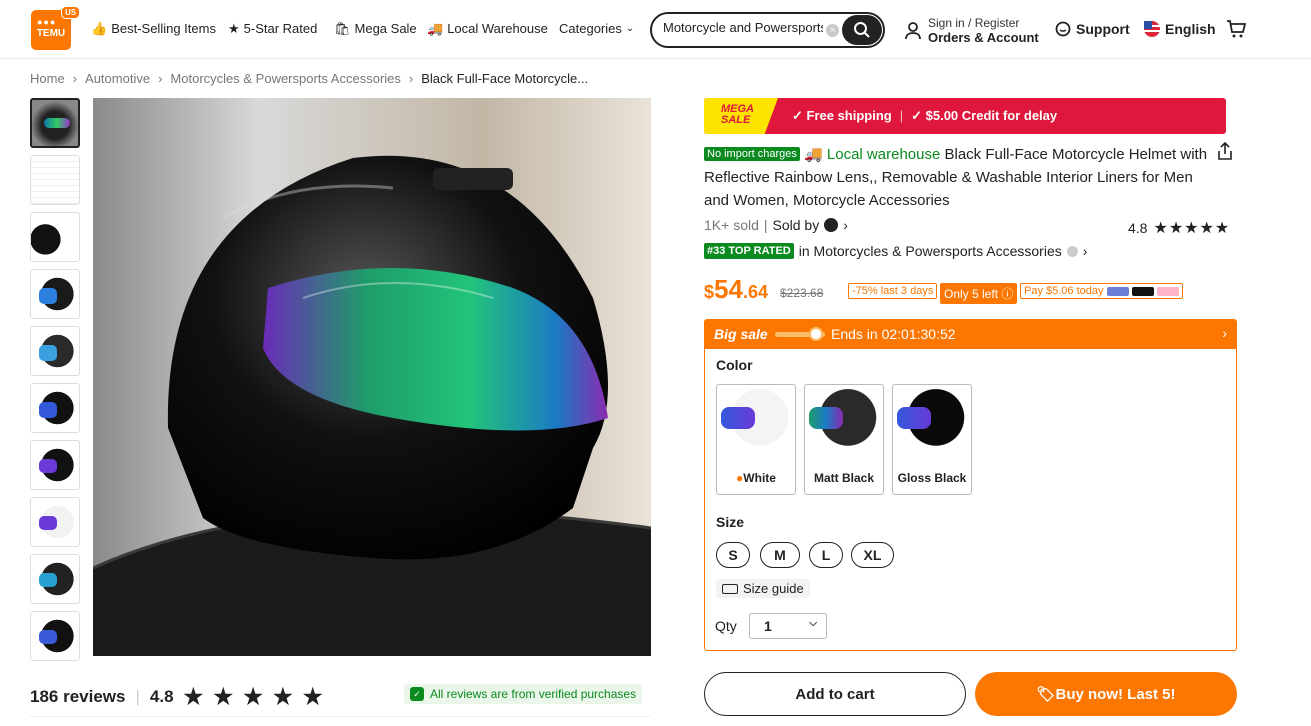 This screenshot has width=1311, height=726. Describe the element at coordinates (254, 696) in the screenshot. I see `review-stars: ★ ★ ★ ★ ★` at that location.